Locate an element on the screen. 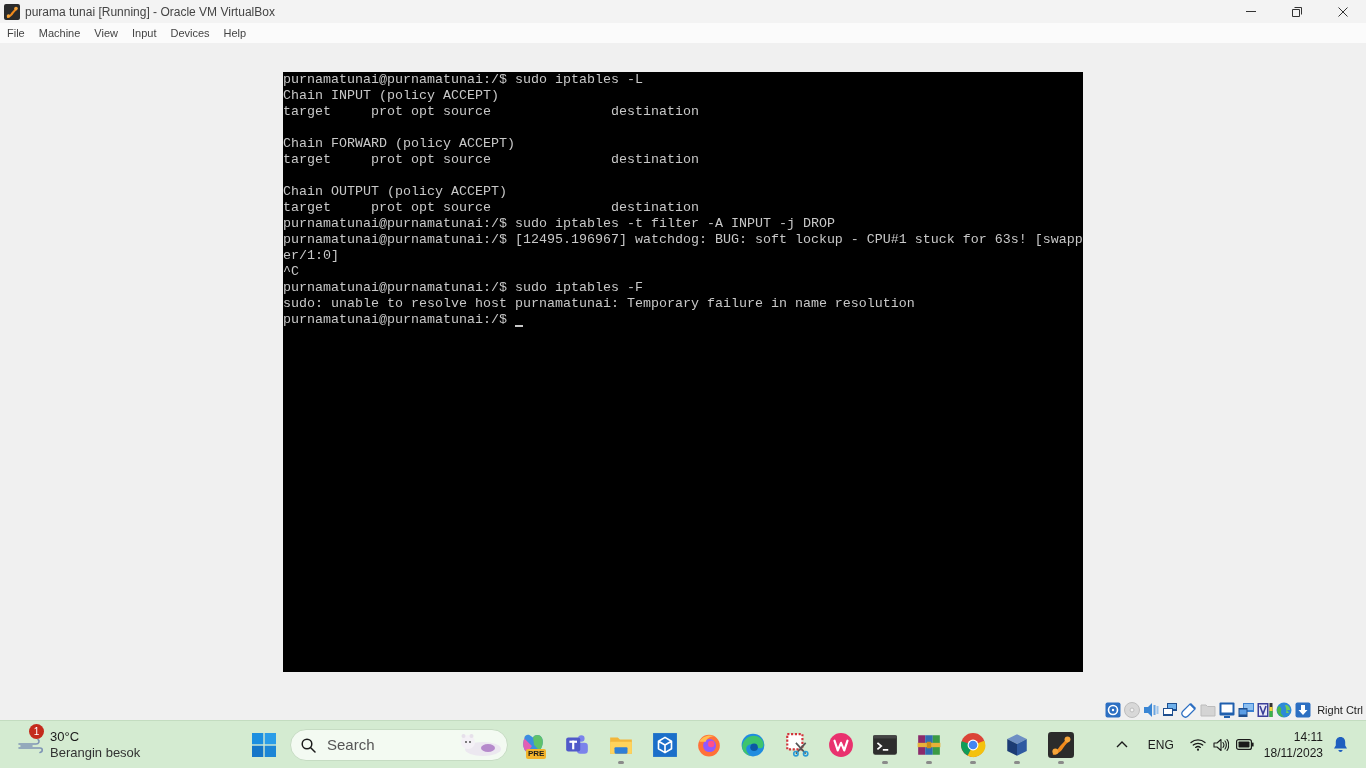  language-button: ENG is located at coordinates (1160, 744).